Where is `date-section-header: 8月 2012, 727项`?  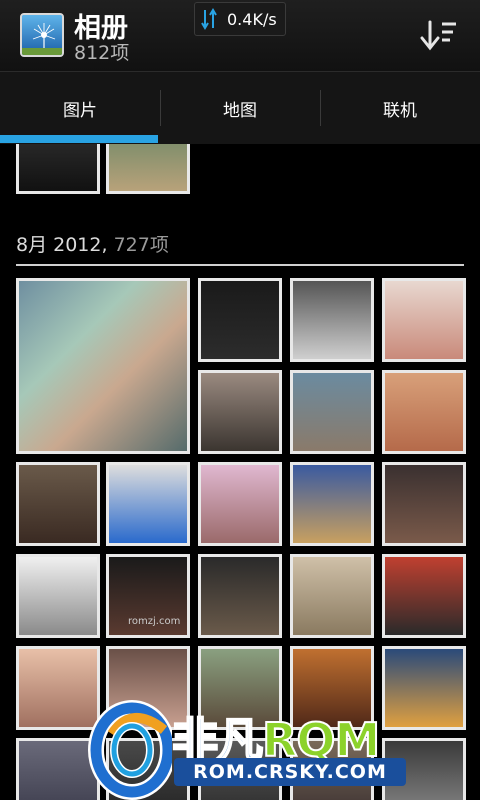
date-section-header: 8月 2012, 727项 is located at coordinates (92, 243).